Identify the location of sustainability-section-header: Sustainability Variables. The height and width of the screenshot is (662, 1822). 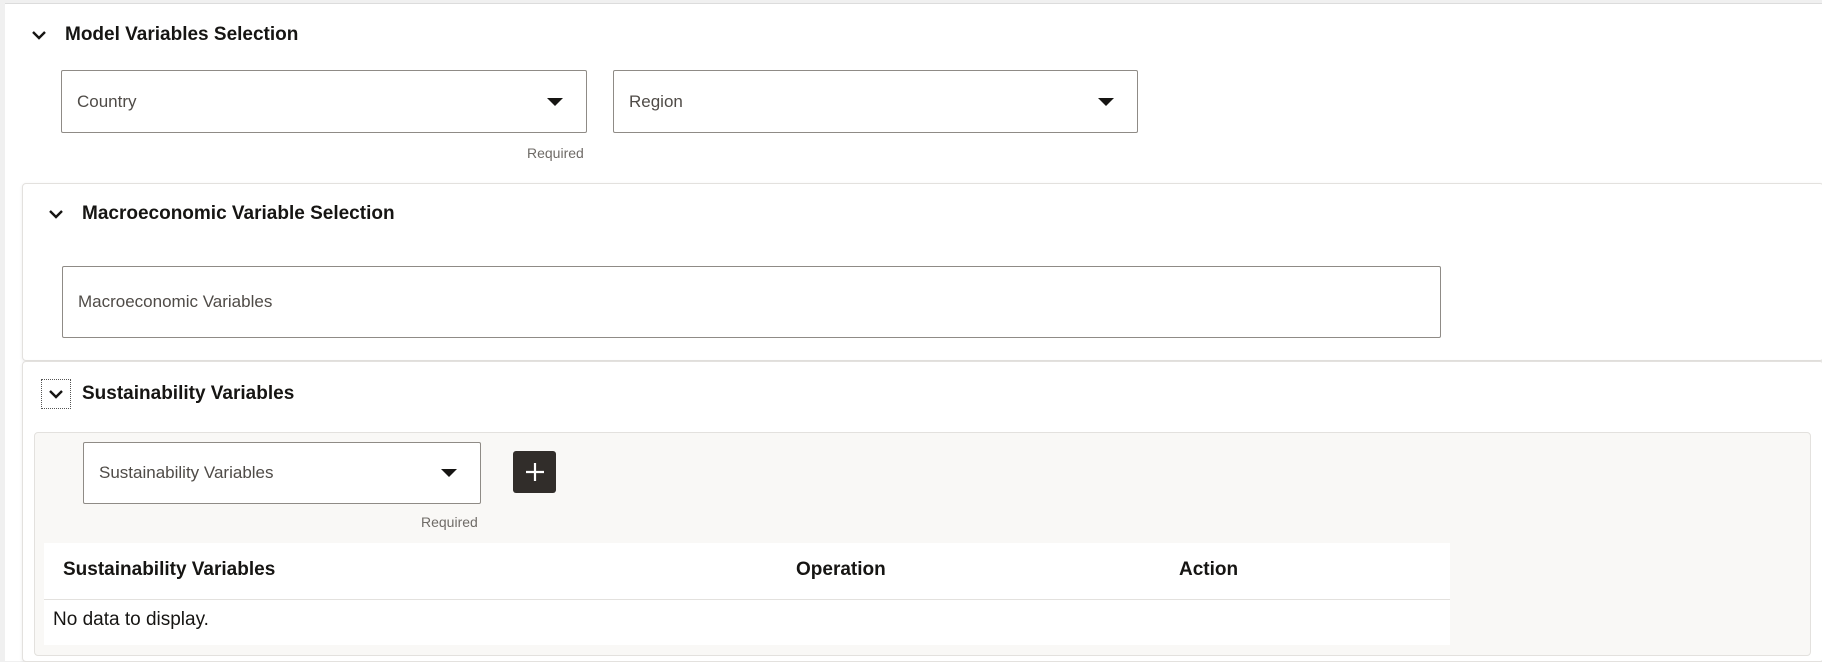
(168, 394).